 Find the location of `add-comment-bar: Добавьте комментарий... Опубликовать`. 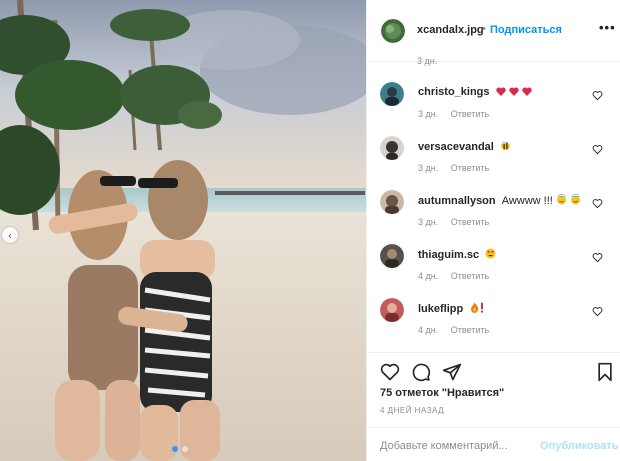

add-comment-bar: Добавьте комментарий... Опубликовать is located at coordinates (493, 444).